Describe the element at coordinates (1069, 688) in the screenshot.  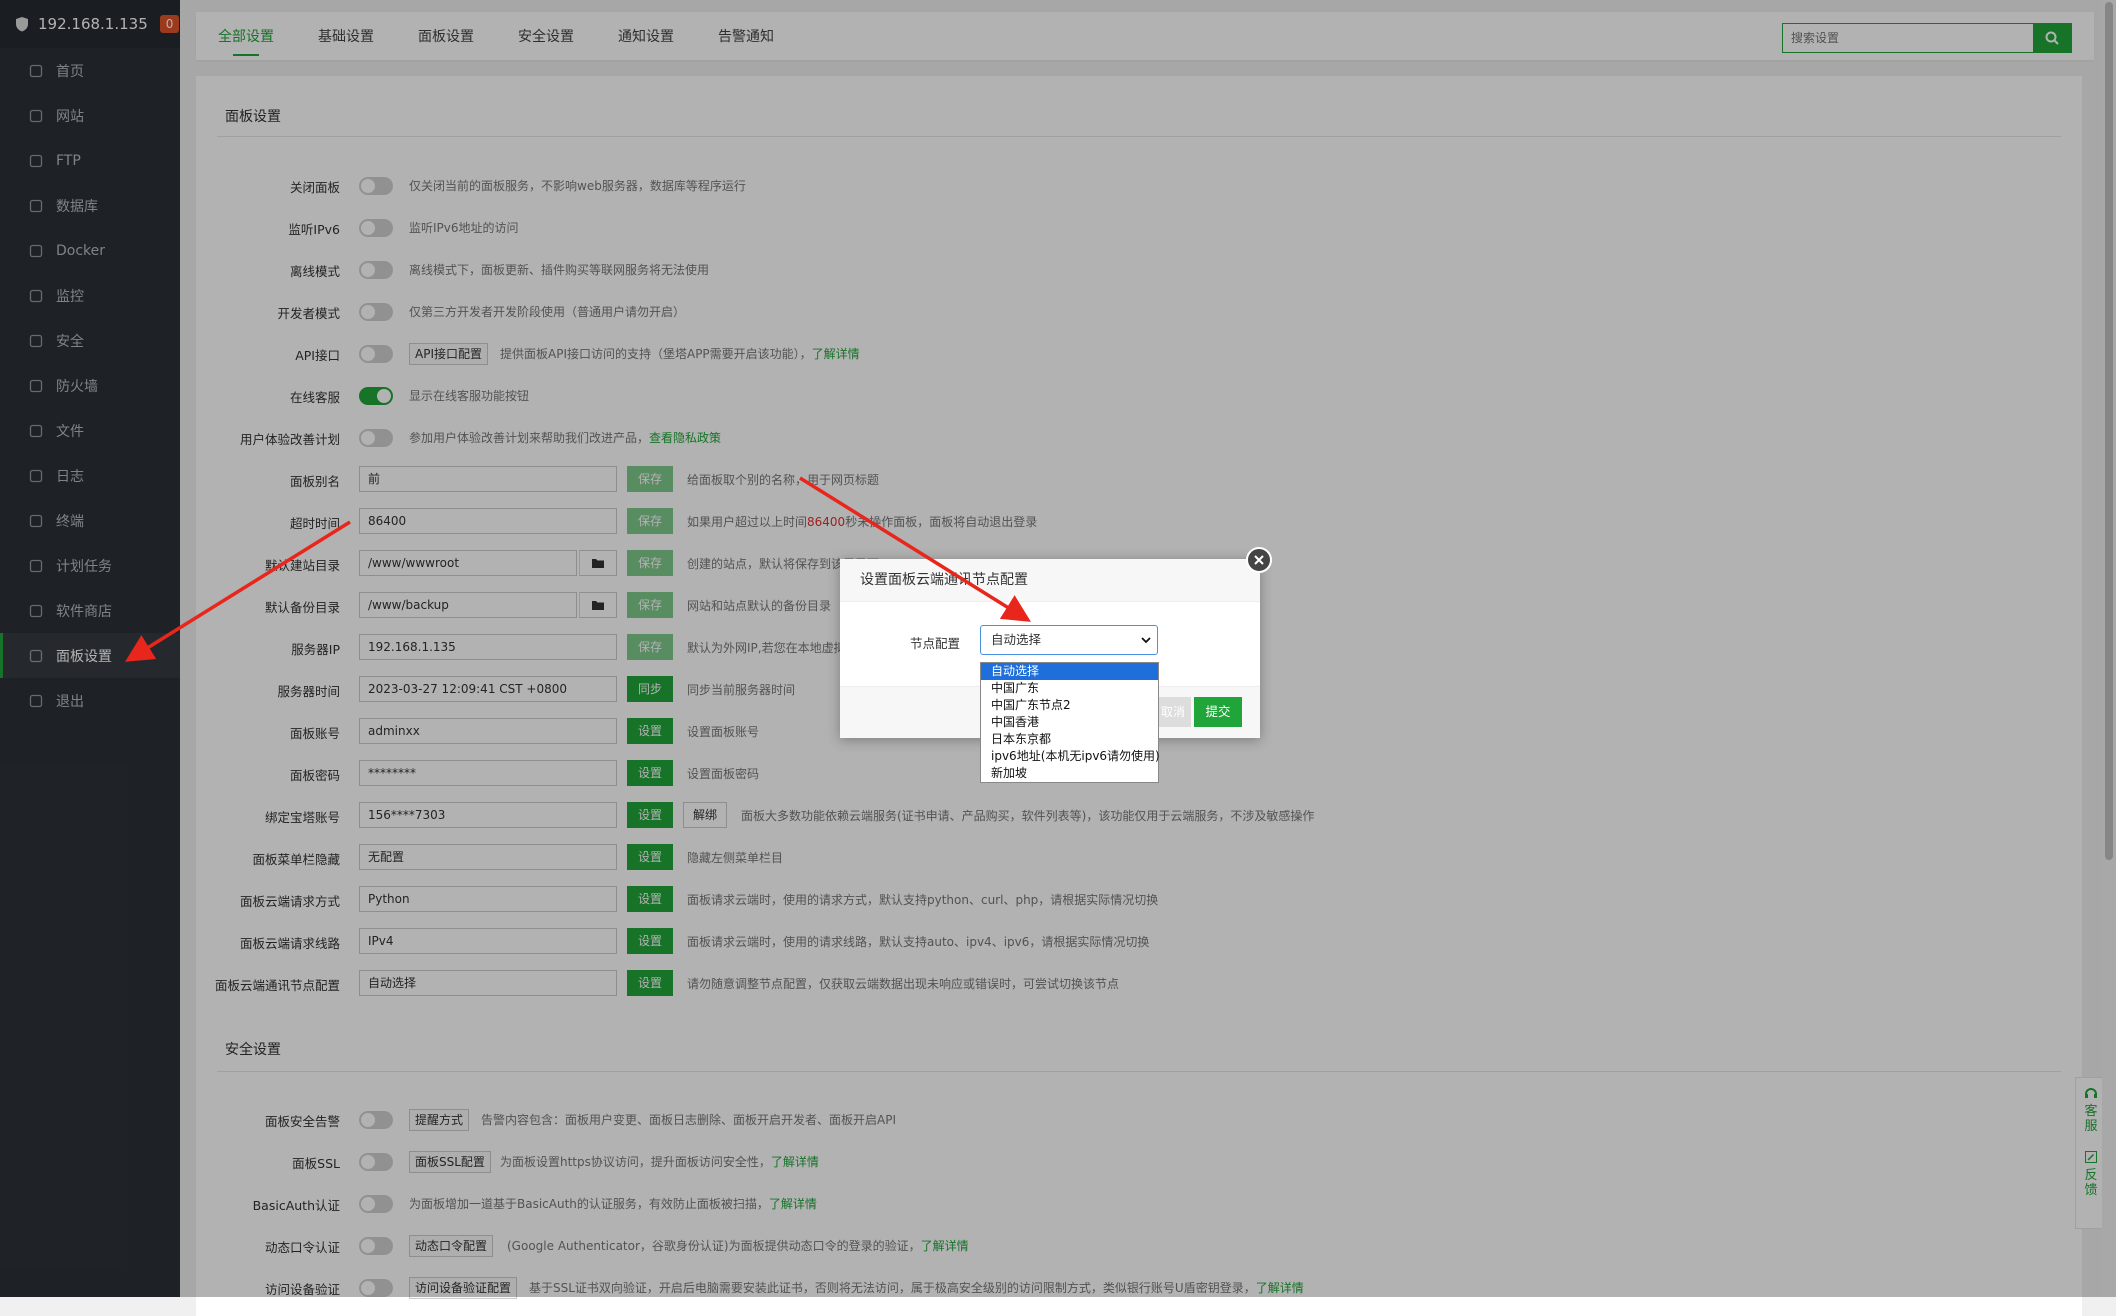
I see `node-option: 中国广东` at that location.